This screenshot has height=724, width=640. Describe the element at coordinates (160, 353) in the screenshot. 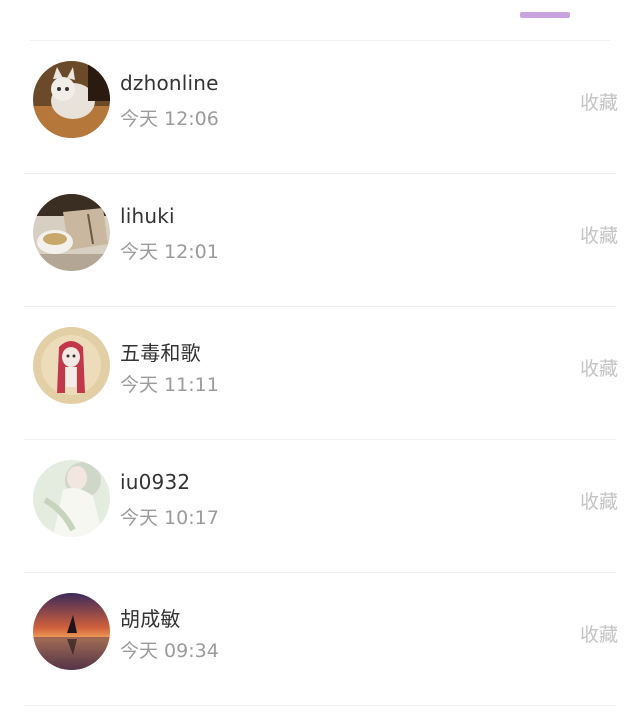

I see `user-name: 五毒和歌` at that location.